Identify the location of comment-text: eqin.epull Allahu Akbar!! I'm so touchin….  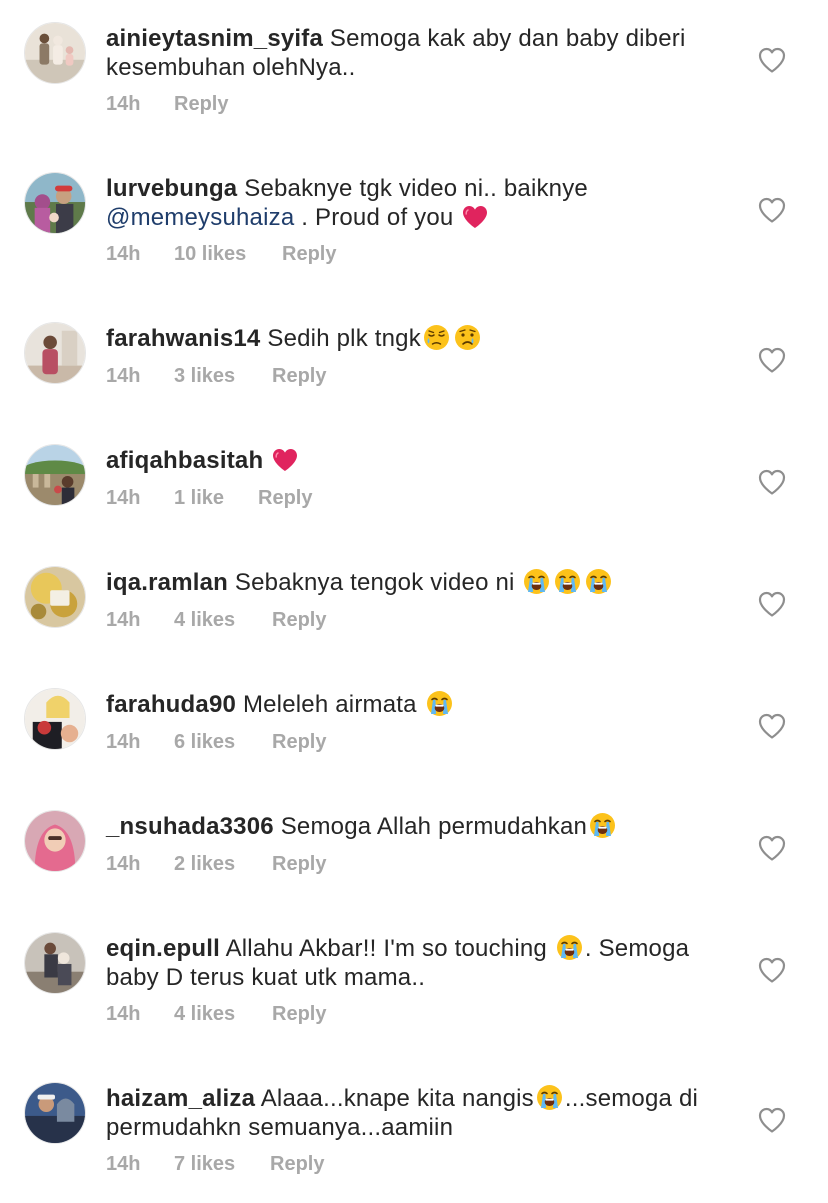
(416, 963).